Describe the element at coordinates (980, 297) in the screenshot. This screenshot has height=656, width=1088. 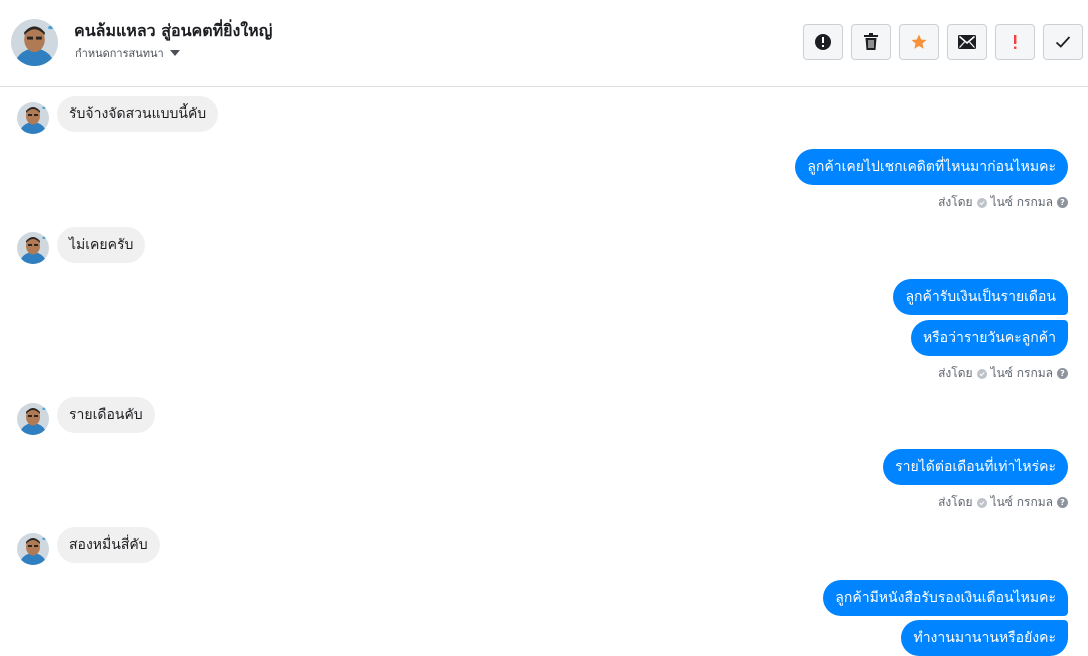
I see `outgoing-message: ลูกค้ารับเงินเป็นรายเดือน` at that location.